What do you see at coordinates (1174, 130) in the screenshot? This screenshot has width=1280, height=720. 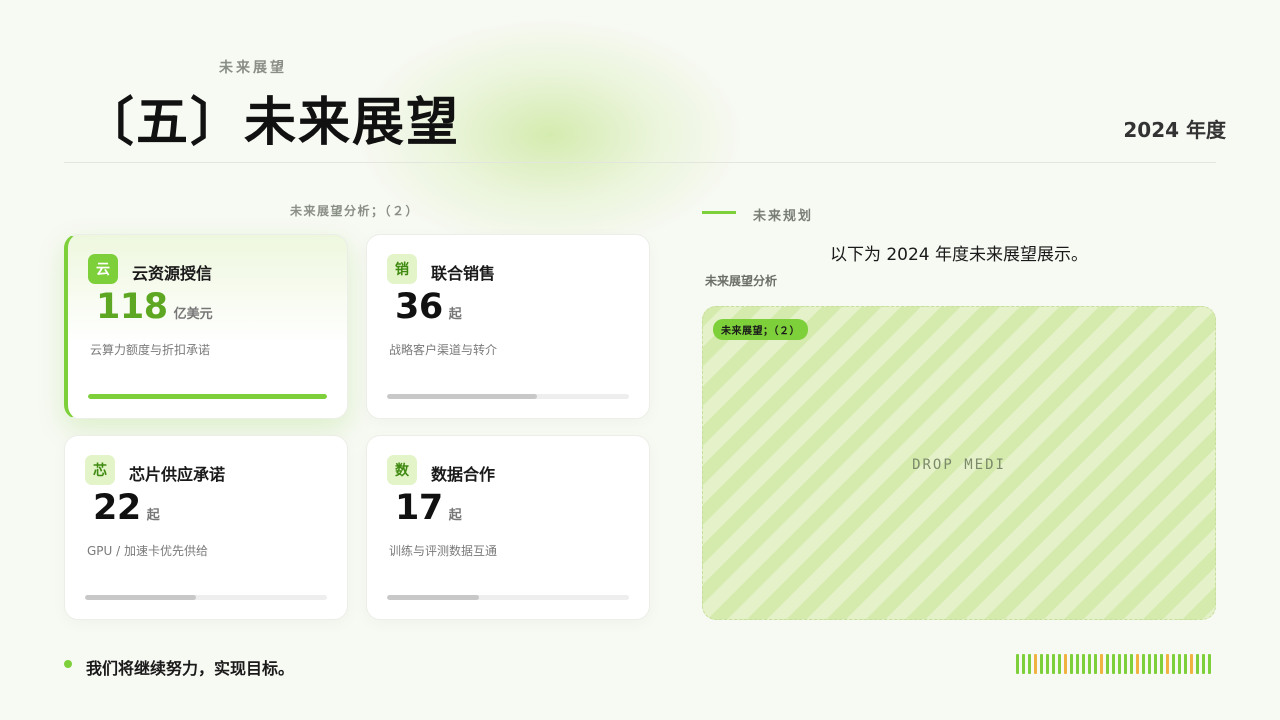 I see `year-label: 2024 年度` at bounding box center [1174, 130].